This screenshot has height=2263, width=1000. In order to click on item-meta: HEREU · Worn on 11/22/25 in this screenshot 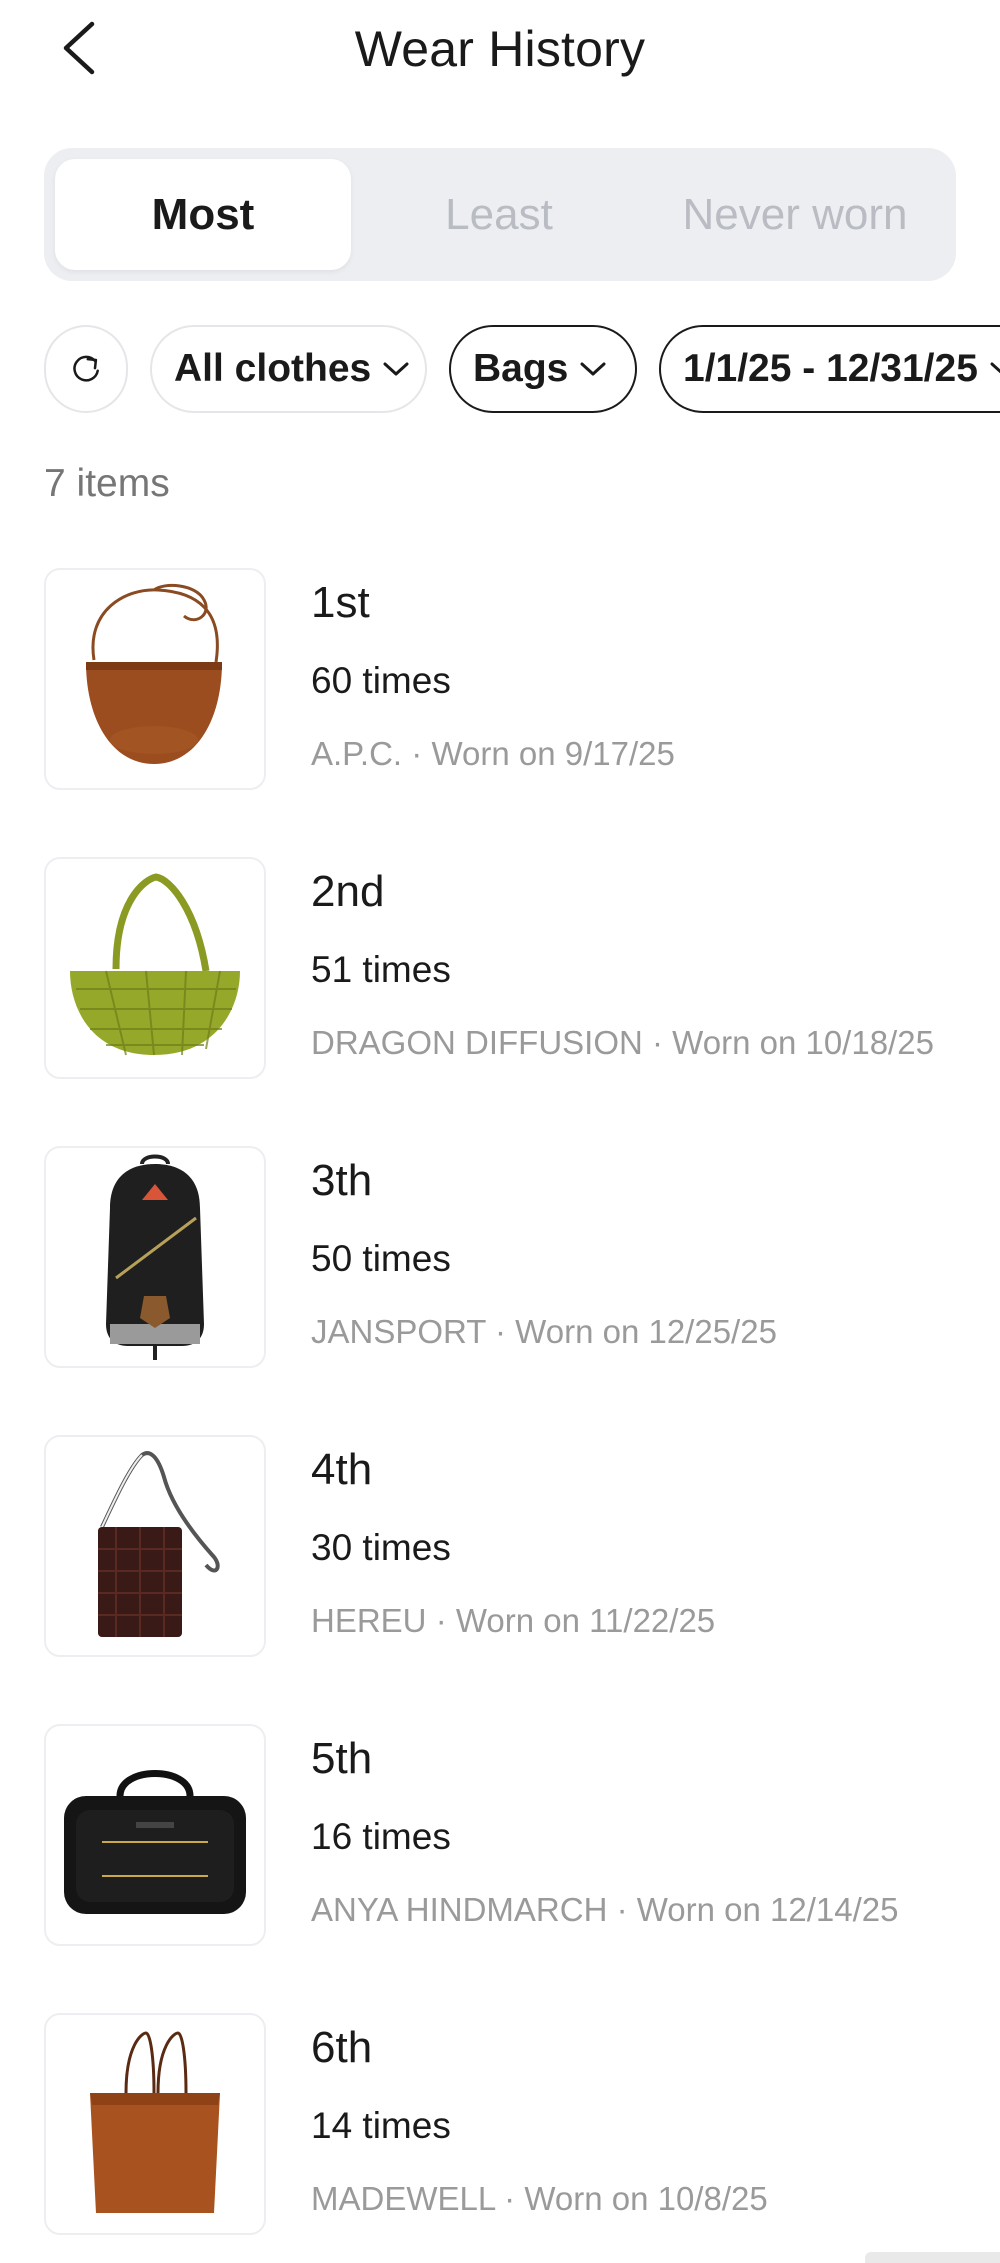, I will do `click(513, 1620)`.